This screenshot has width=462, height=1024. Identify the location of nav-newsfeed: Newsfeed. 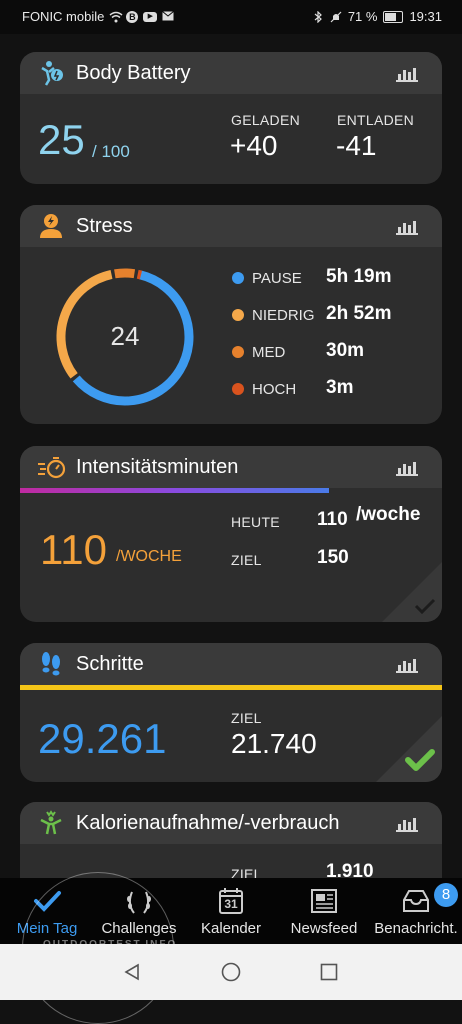
(324, 911).